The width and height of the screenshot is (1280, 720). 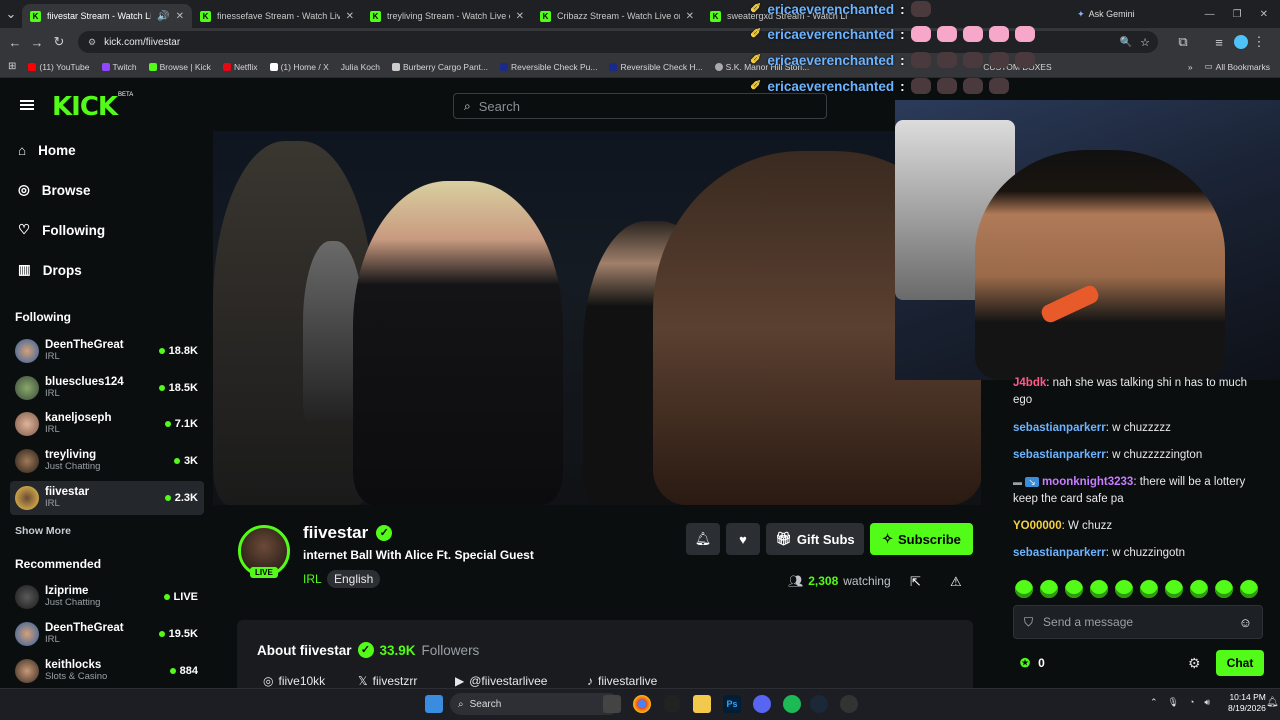 I want to click on chevron-up-icon: ⌃, so click(x=1154, y=702).